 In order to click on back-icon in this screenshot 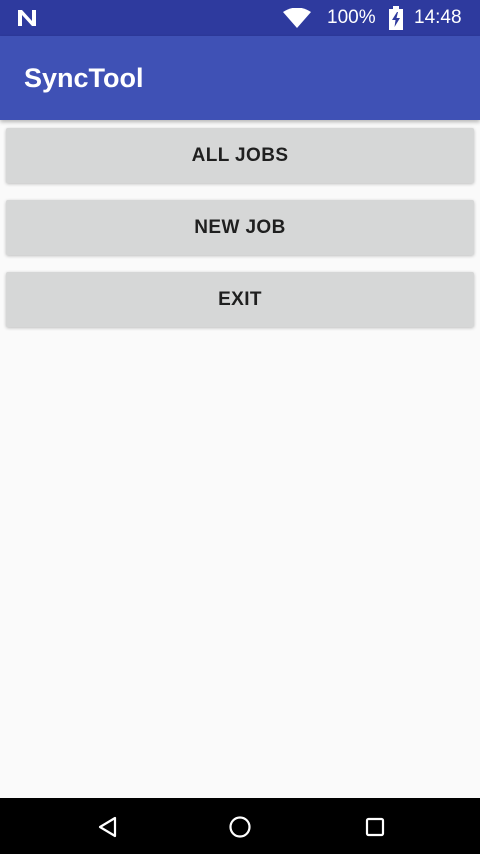, I will do `click(108, 827)`.